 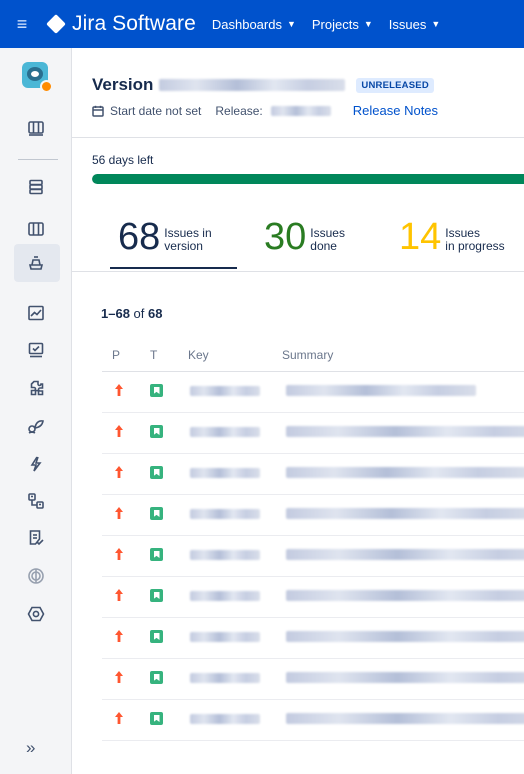 I want to click on tab-issues-in-progress: 14 Issues in progress, so click(x=452, y=237).